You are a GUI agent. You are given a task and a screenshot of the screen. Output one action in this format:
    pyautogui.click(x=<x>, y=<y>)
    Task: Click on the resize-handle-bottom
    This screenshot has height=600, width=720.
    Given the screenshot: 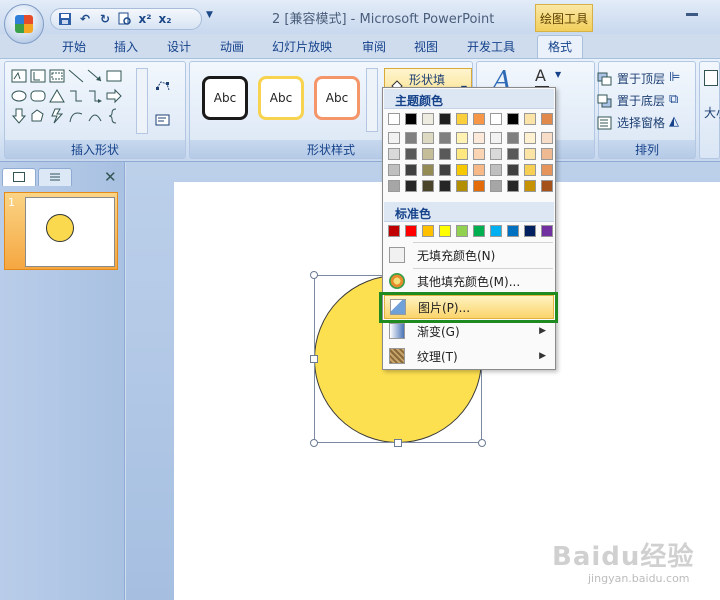 What is the action you would take?
    pyautogui.click(x=398, y=443)
    